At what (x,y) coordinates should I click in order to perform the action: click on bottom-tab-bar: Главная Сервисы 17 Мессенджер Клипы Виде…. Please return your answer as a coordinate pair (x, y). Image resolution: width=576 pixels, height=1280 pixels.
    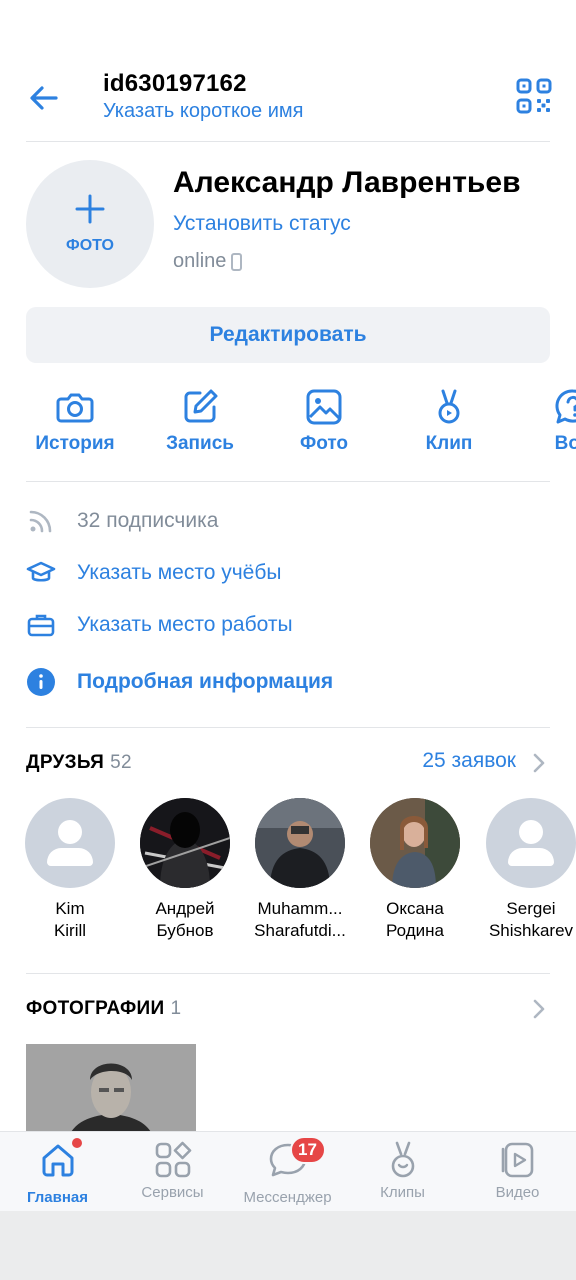
    Looking at the image, I should click on (288, 1171).